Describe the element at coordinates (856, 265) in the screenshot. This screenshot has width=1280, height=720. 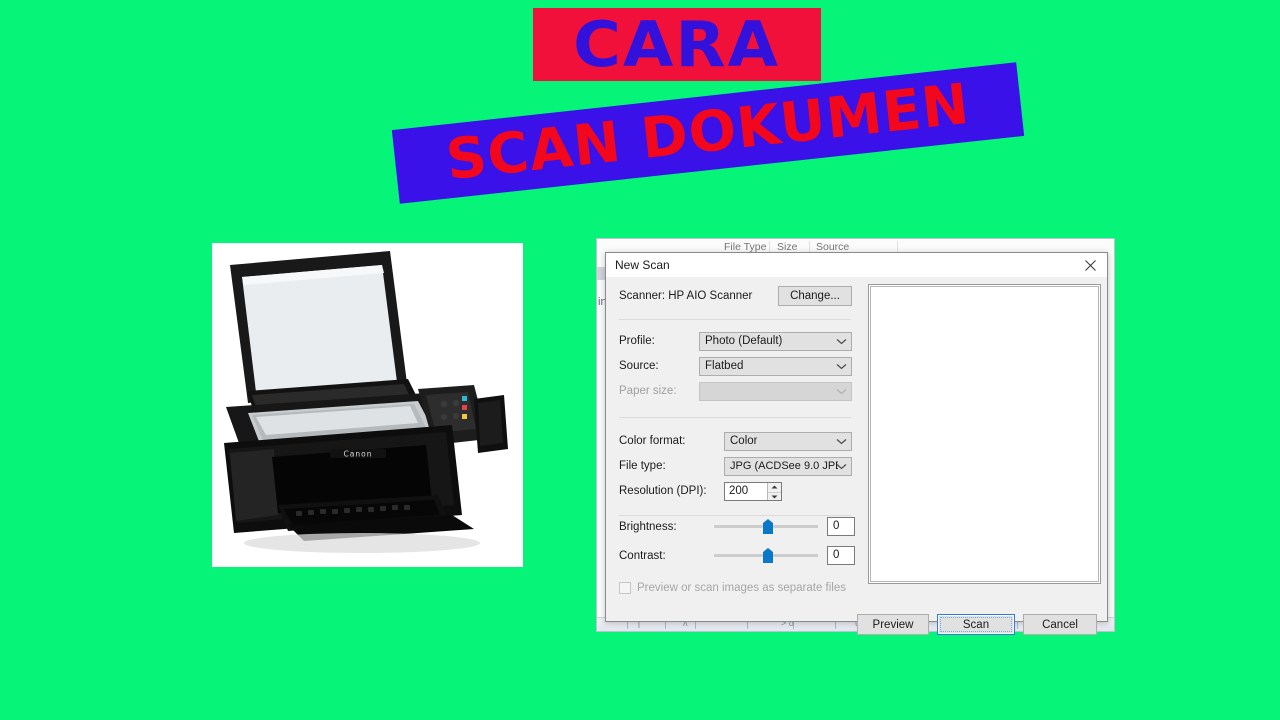
I see `dialog-titlebar: New Scan` at that location.